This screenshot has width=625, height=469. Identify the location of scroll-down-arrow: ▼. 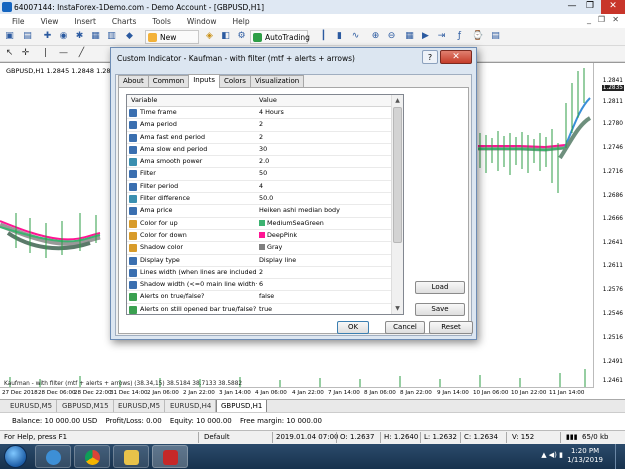
(397, 308).